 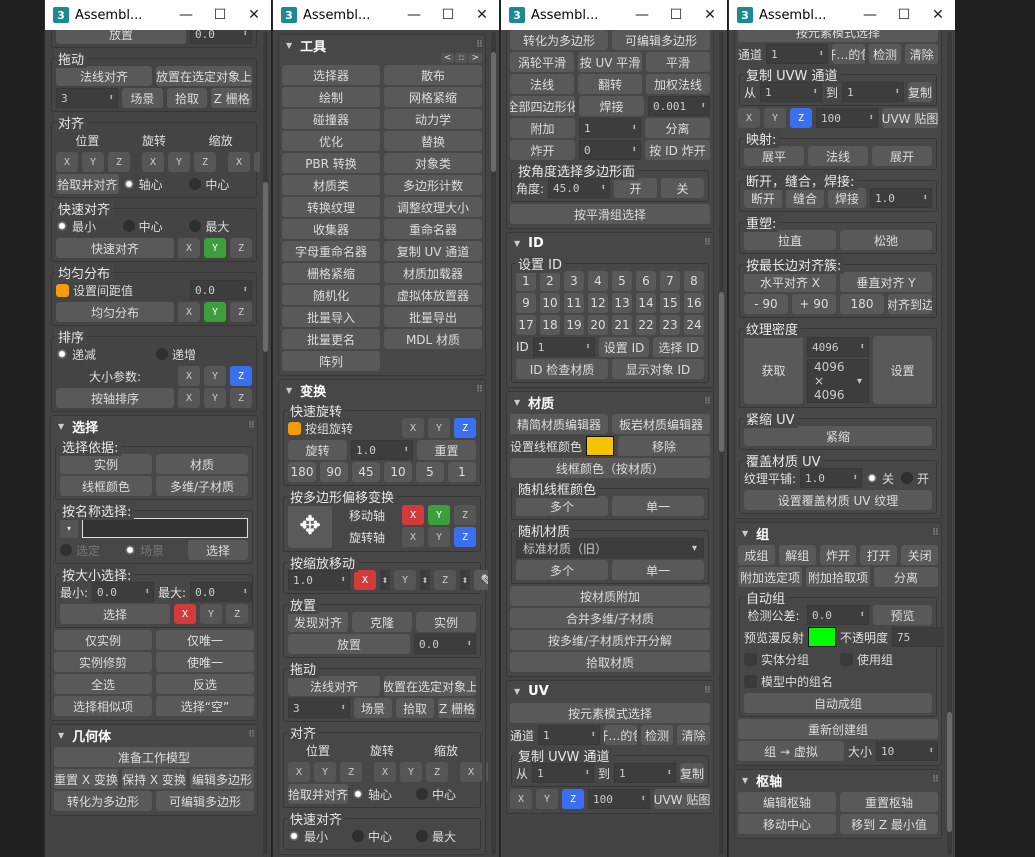 What do you see at coordinates (115, 248) in the screenshot?
I see `button: 快速对齐` at bounding box center [115, 248].